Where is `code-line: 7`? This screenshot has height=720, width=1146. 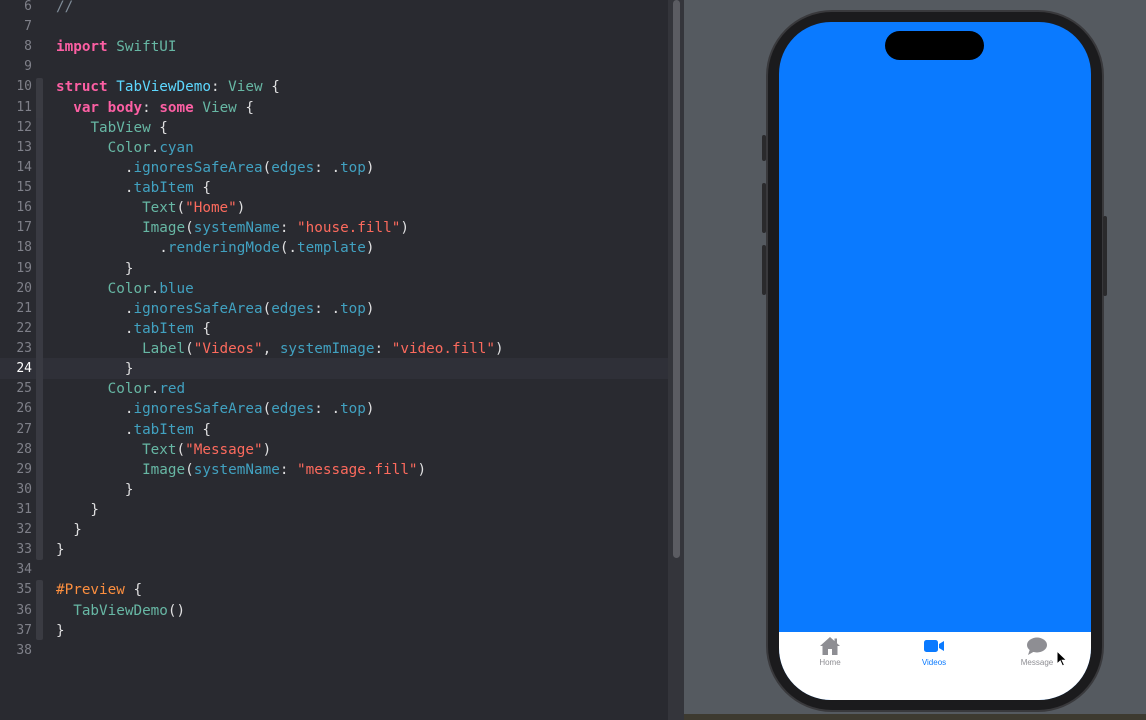 code-line: 7 is located at coordinates (334, 27).